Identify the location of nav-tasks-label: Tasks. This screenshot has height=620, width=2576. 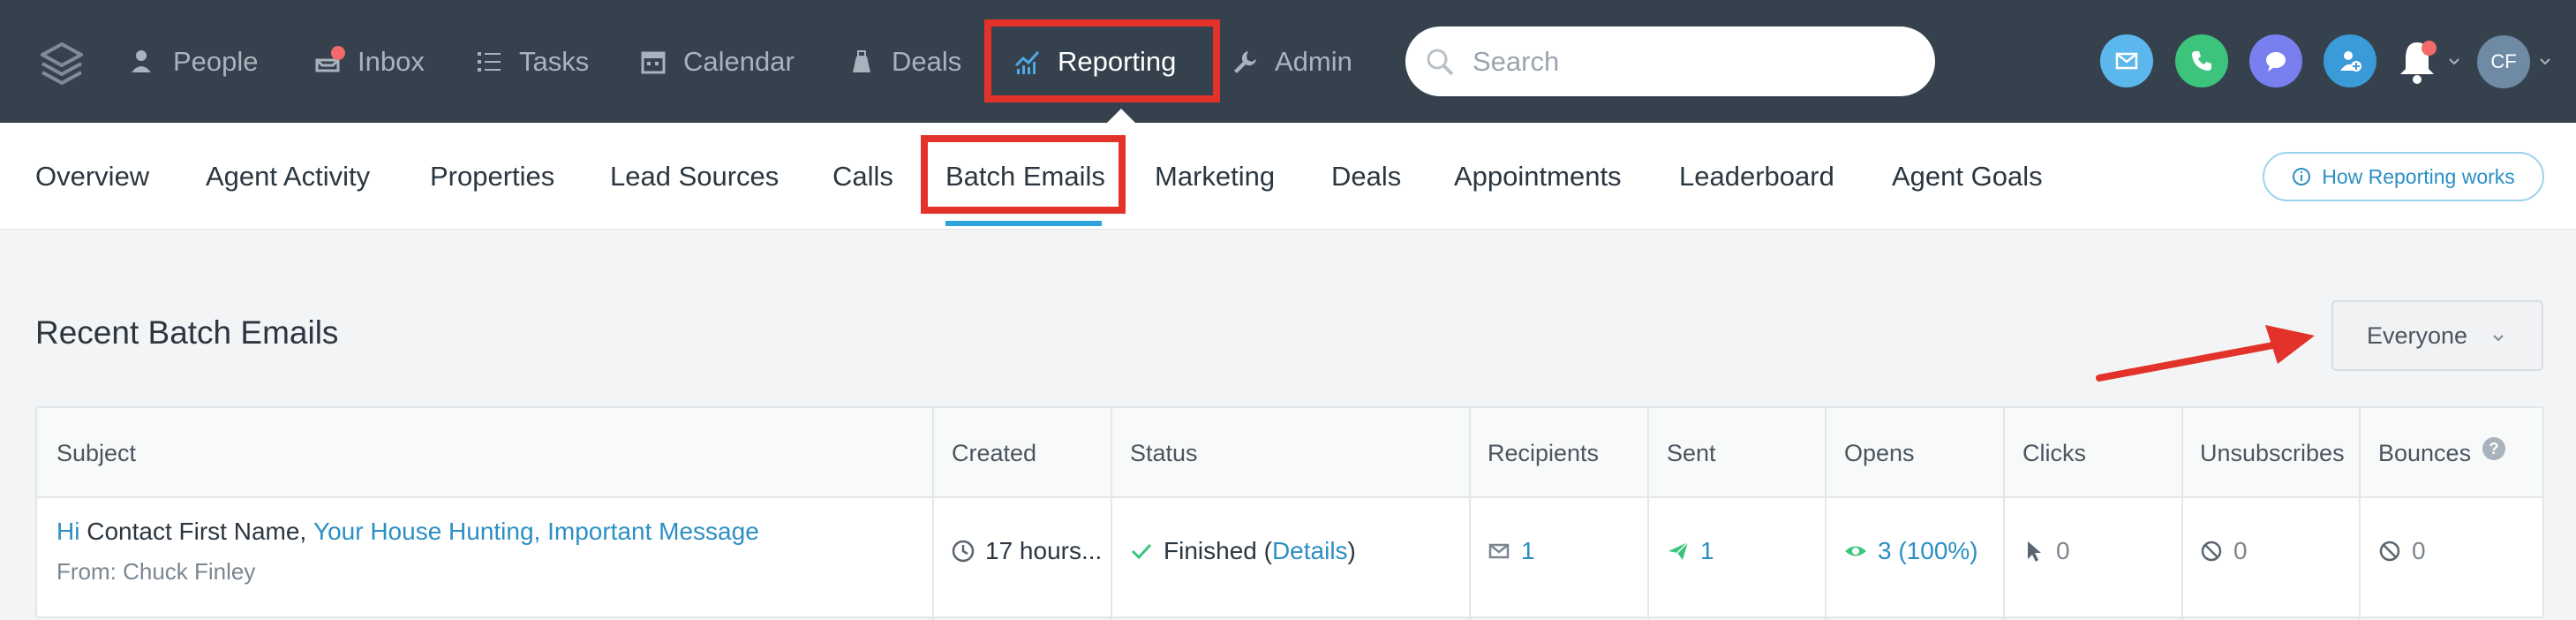
(555, 61).